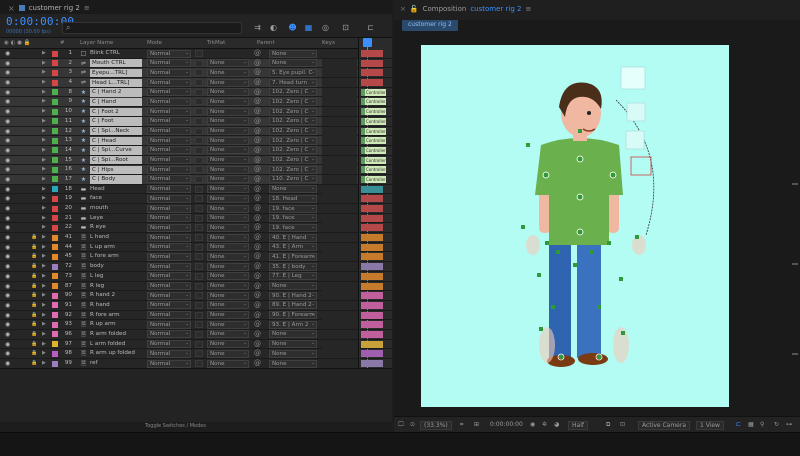 This screenshot has height=456, width=800. I want to click on comp-breadcrumb: customer rig 2, so click(430, 25).